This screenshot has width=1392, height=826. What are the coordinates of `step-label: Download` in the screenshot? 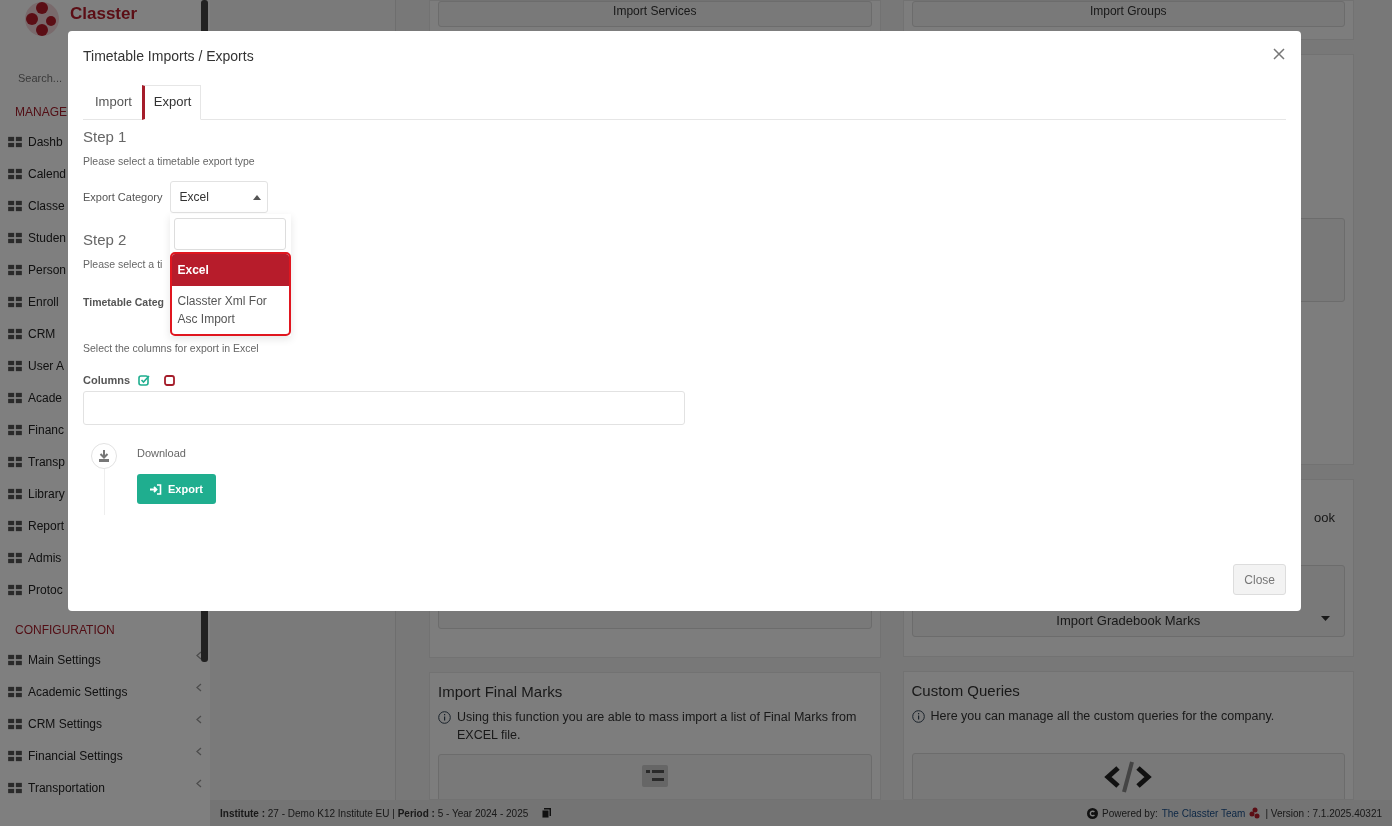 It's located at (162, 453).